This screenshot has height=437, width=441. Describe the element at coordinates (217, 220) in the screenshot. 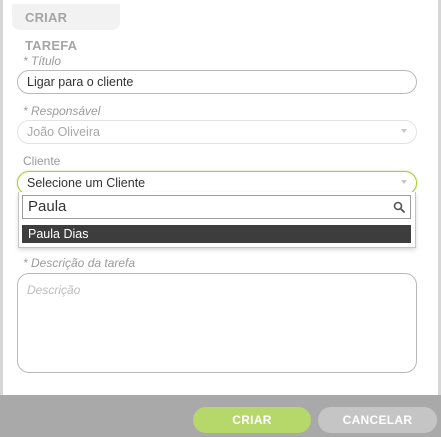

I see `cliente-dropdown: Paula Paula Dias` at that location.